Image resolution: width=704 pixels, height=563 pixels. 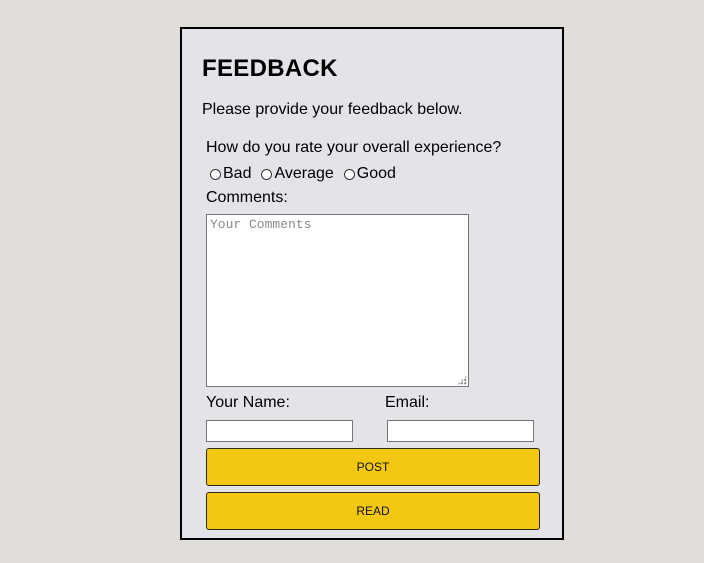 I want to click on radio-bad, so click(x=215, y=174).